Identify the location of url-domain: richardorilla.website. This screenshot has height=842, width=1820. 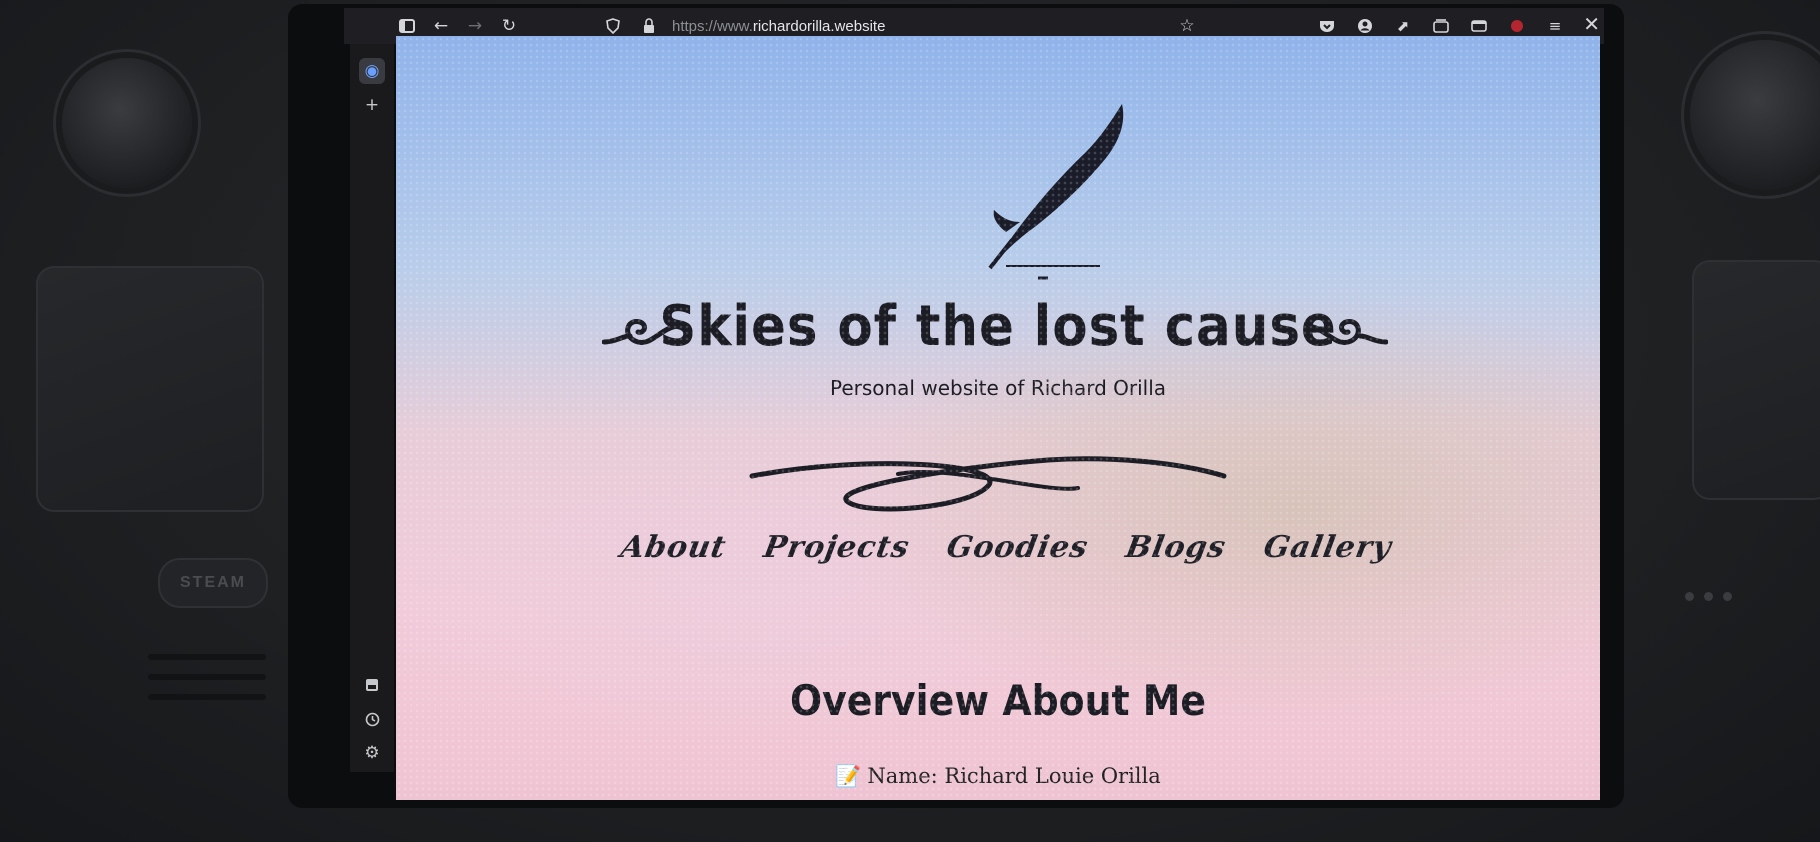
(819, 26).